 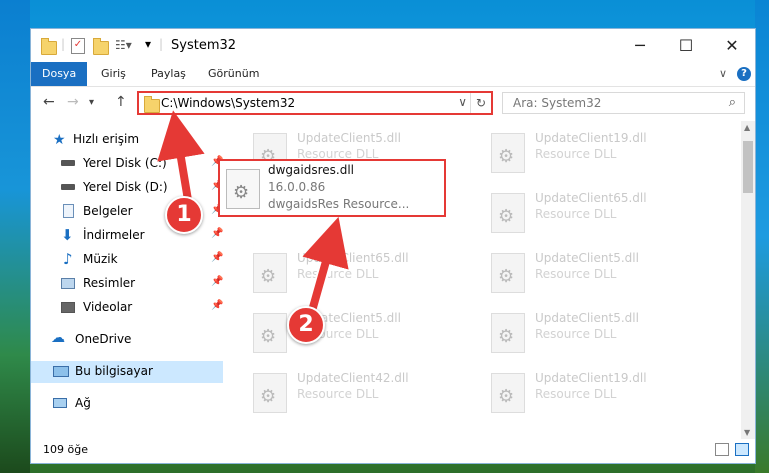 What do you see at coordinates (306, 325) in the screenshot?
I see `callout-two: 2` at bounding box center [306, 325].